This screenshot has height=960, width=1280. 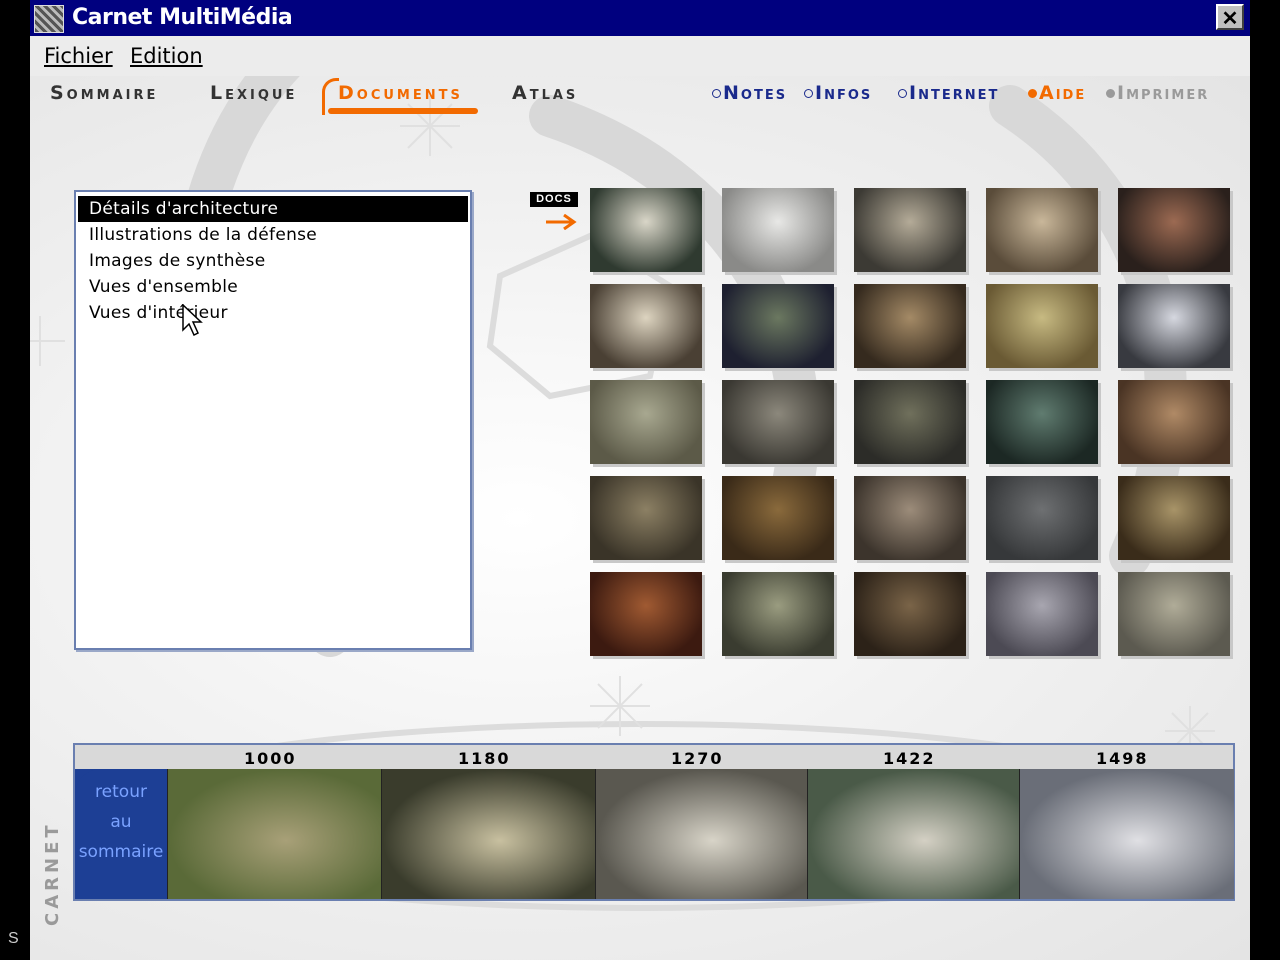 What do you see at coordinates (778, 614) in the screenshot?
I see `thumbnail-fan-vault` at bounding box center [778, 614].